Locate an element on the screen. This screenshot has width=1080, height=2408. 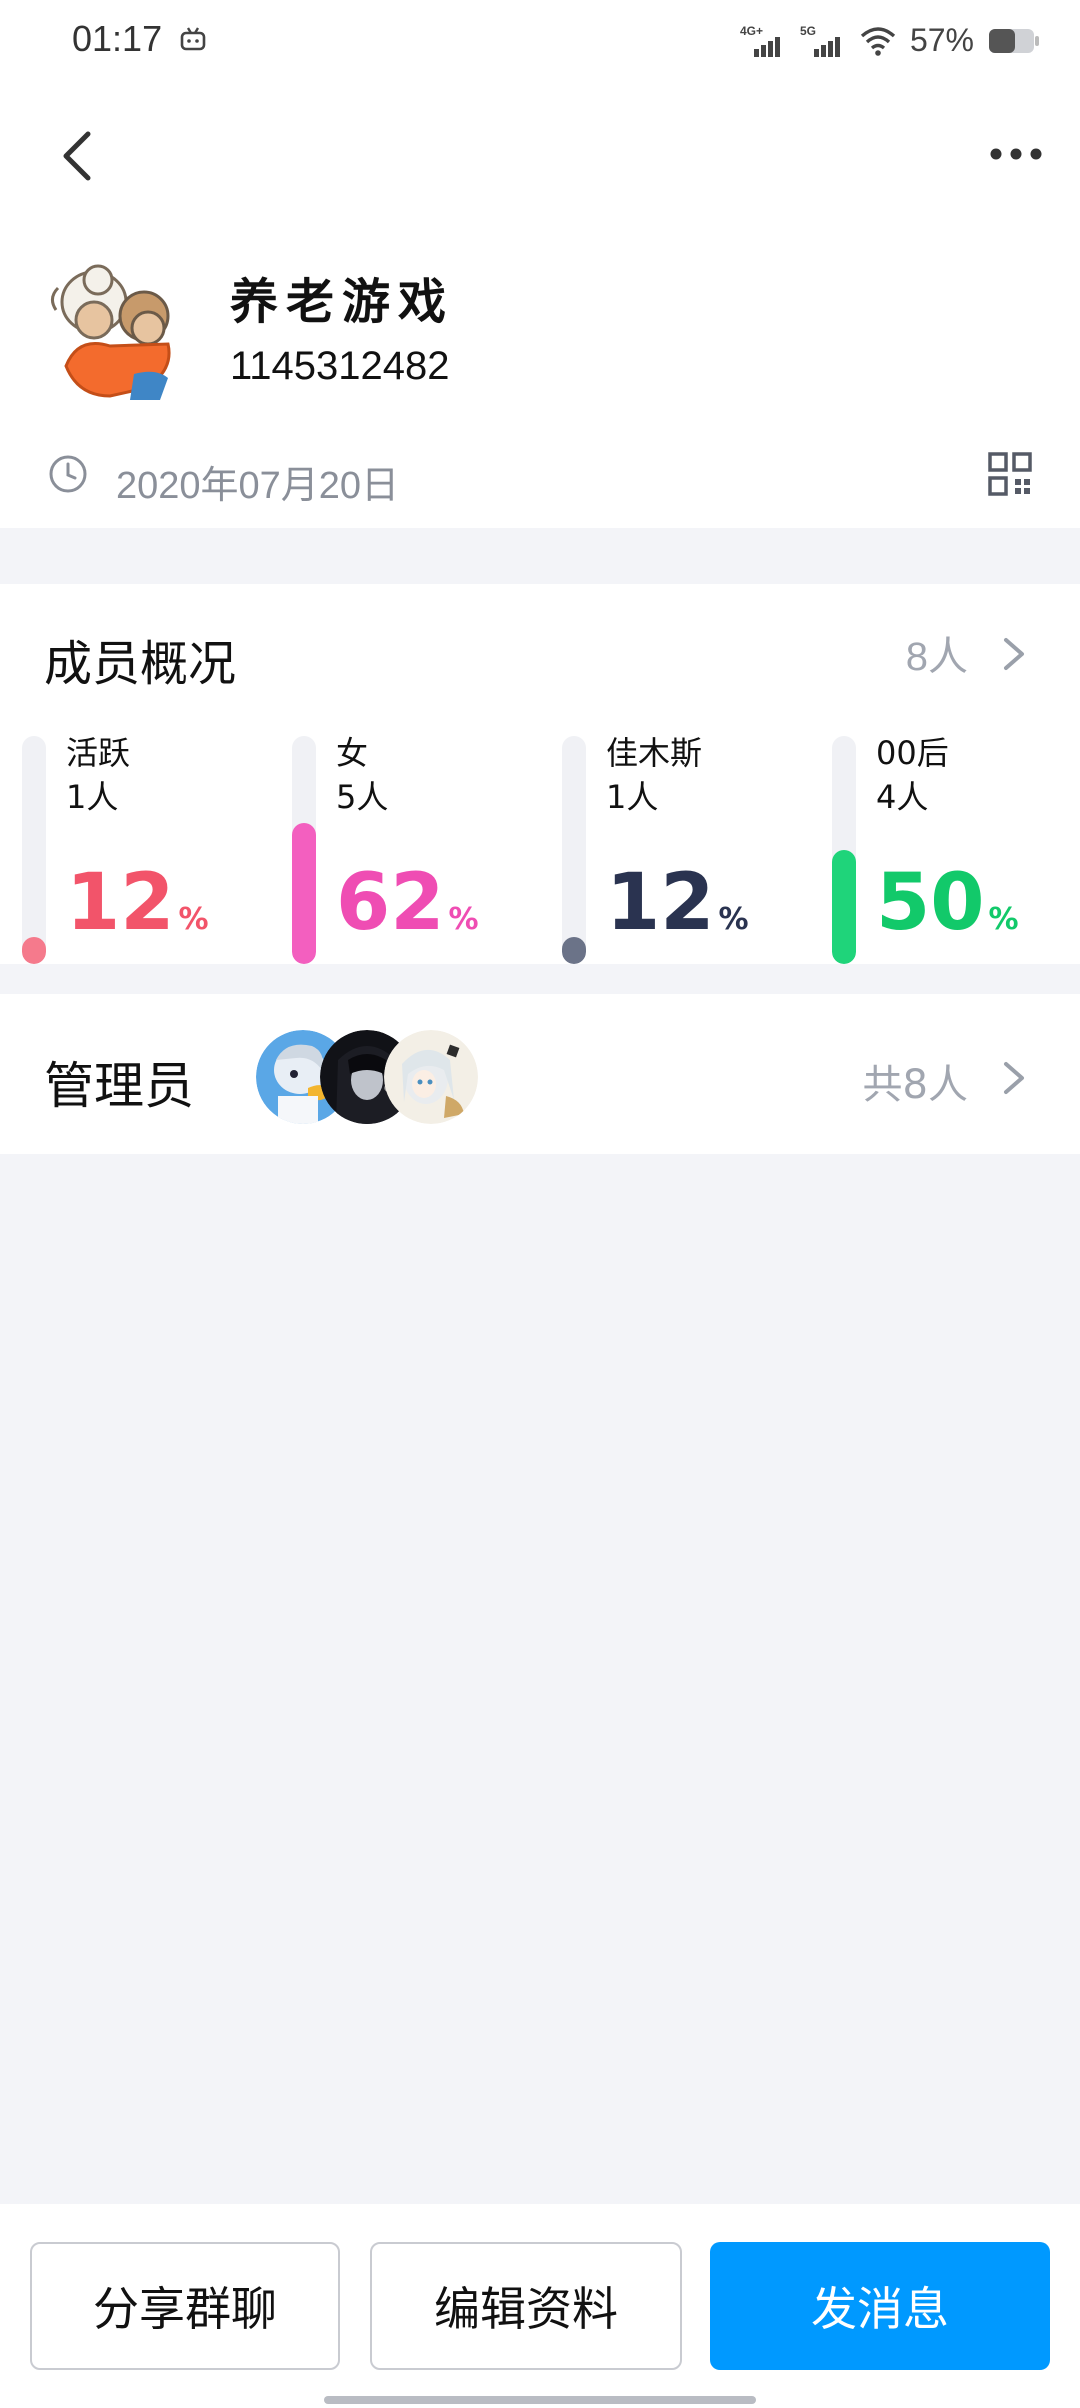
admin-avatar is located at coordinates (431, 1077).